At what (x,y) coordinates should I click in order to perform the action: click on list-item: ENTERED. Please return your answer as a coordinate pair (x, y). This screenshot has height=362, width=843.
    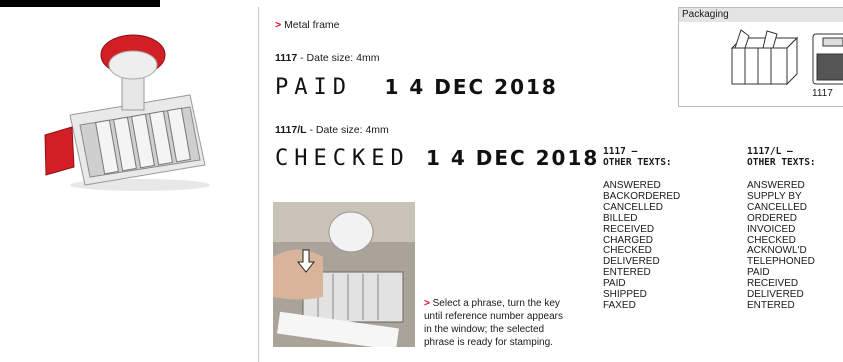
    Looking at the image, I should click on (771, 305).